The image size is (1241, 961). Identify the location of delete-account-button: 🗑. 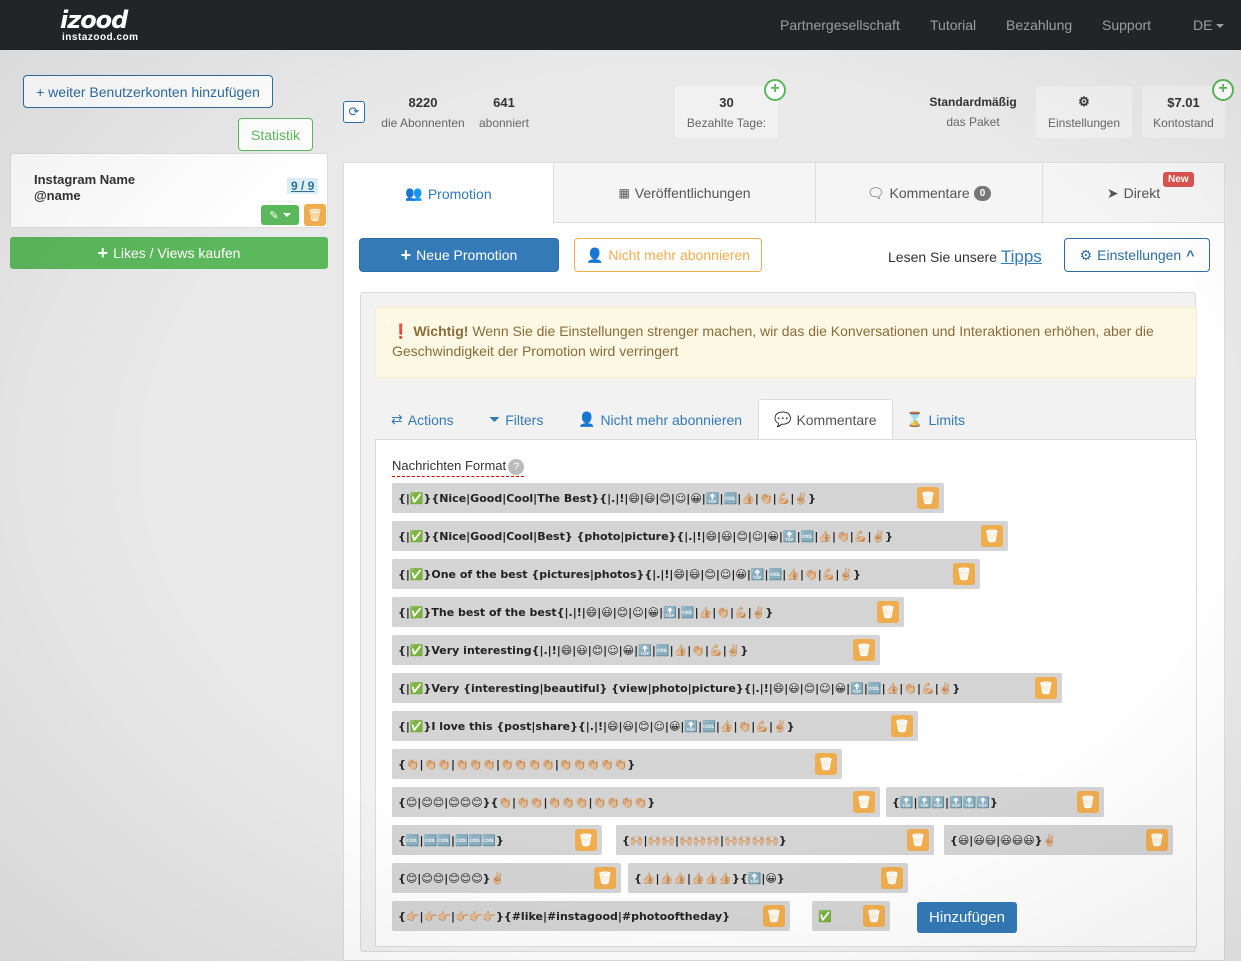
(315, 215).